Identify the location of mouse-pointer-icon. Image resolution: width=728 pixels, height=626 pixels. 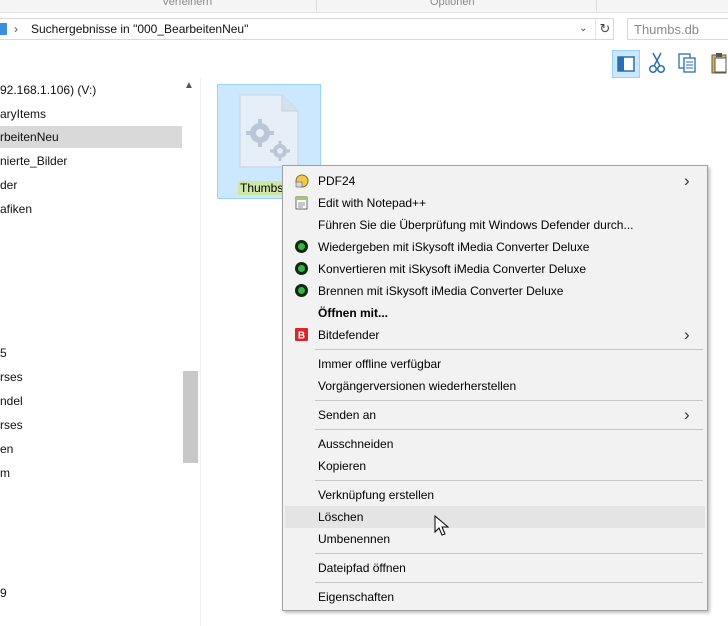
(442, 525).